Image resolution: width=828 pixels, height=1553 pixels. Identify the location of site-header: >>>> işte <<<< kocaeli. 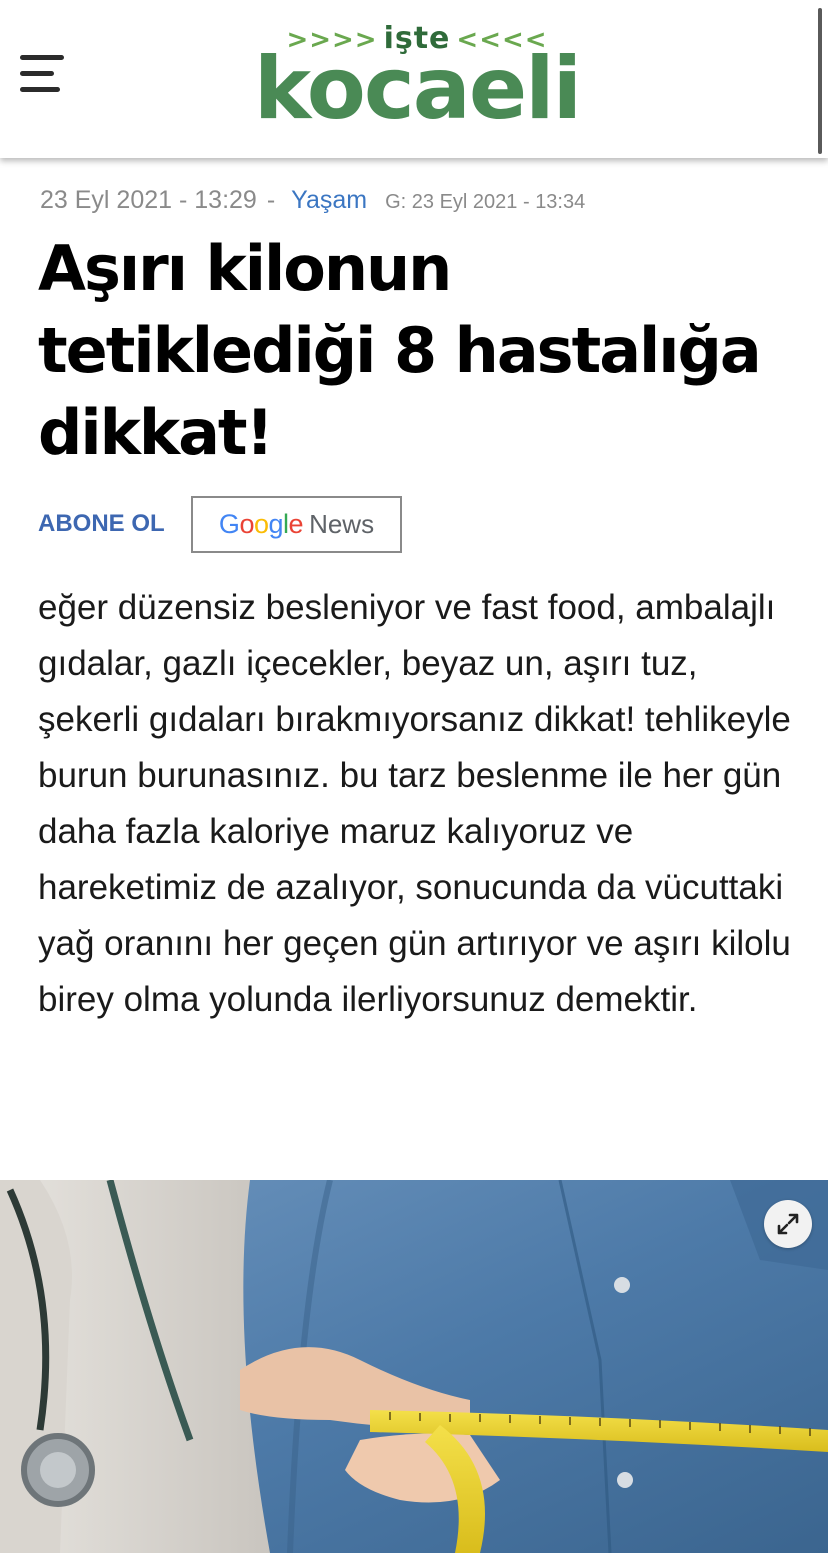
(414, 79).